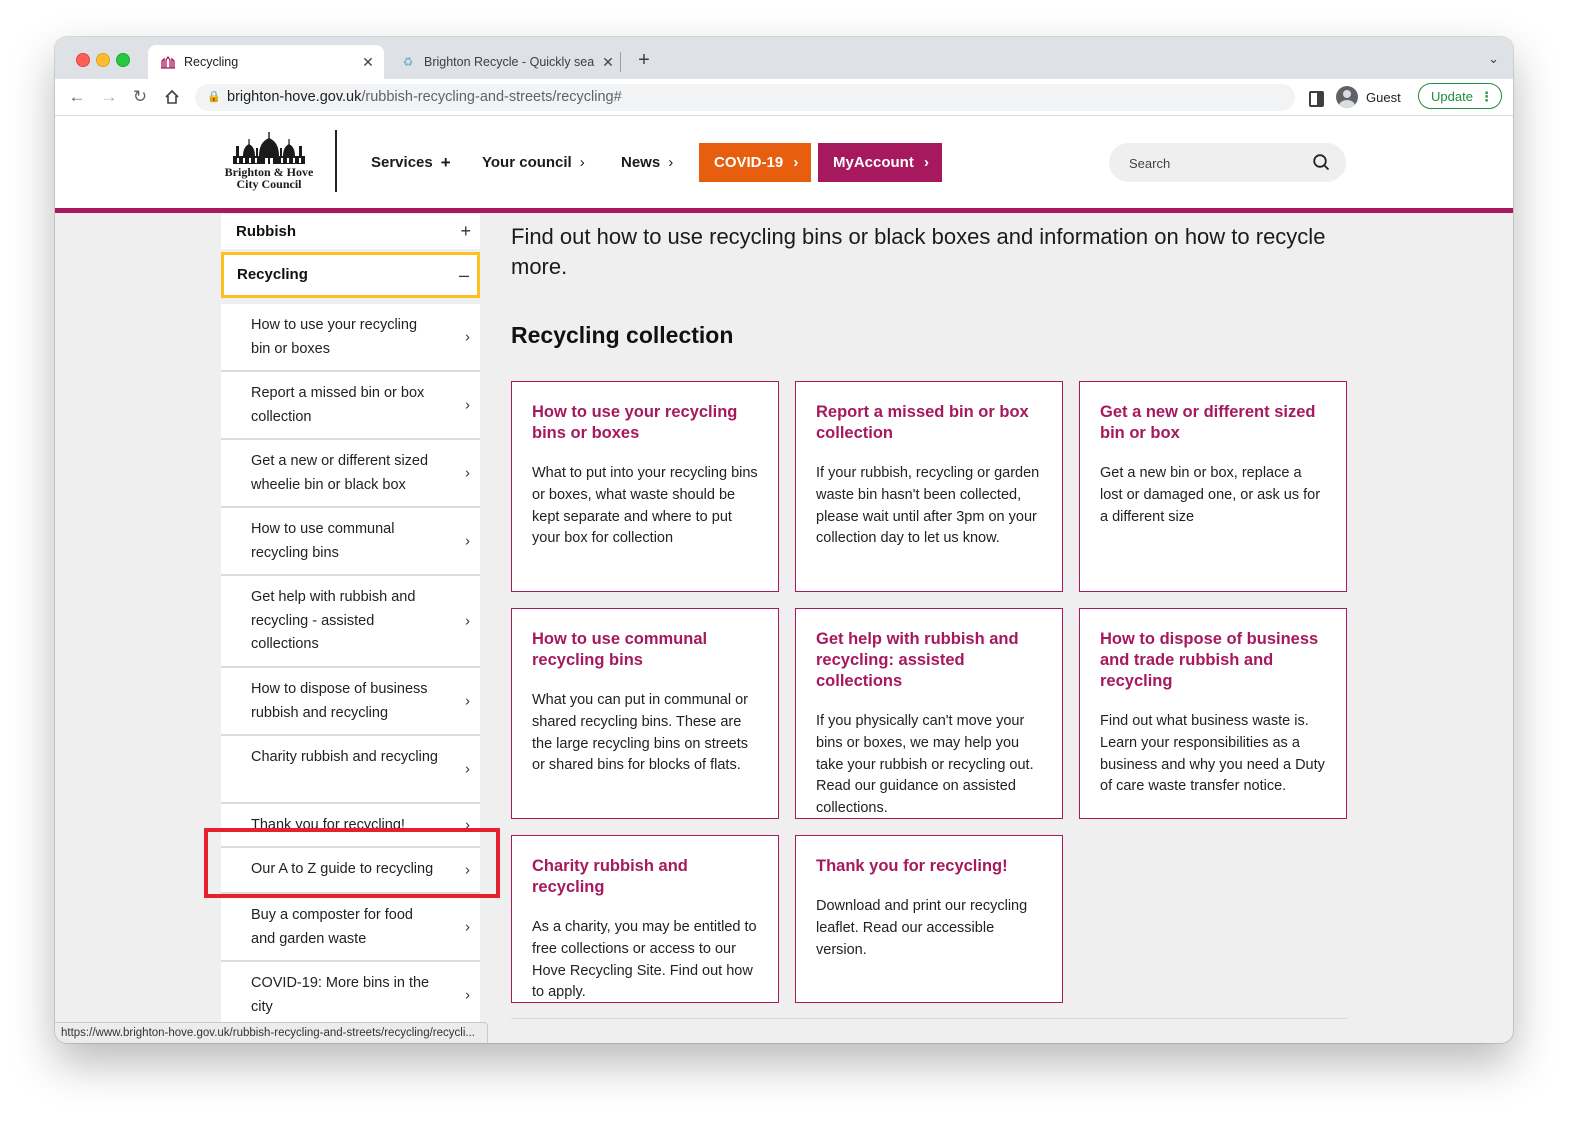  I want to click on guest-avatar-icon, so click(1347, 97).